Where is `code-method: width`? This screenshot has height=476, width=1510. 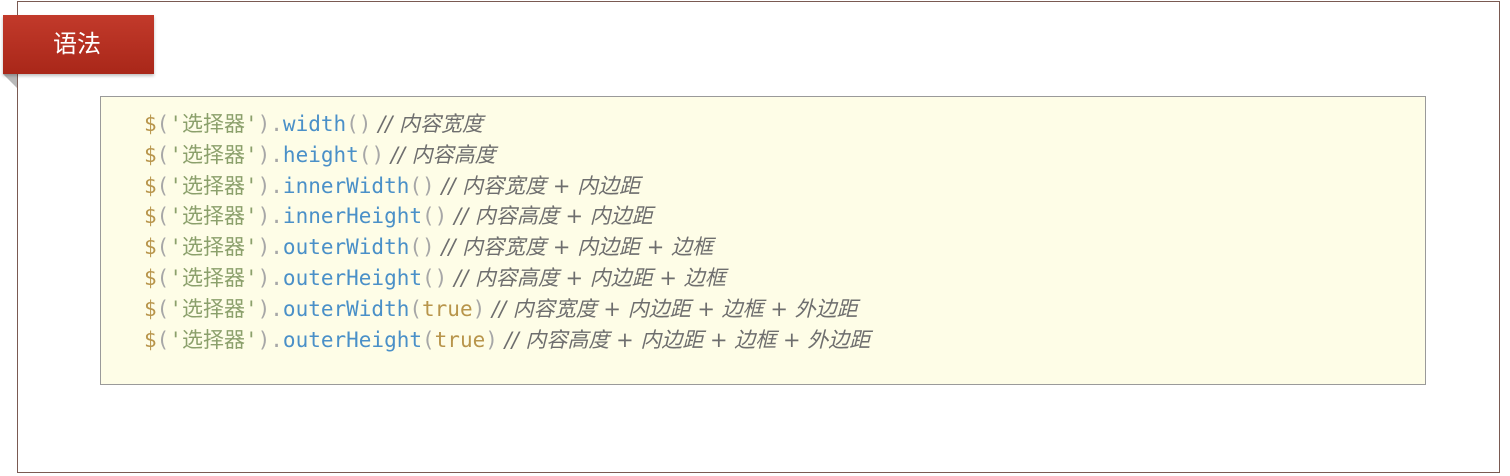 code-method: width is located at coordinates (314, 124).